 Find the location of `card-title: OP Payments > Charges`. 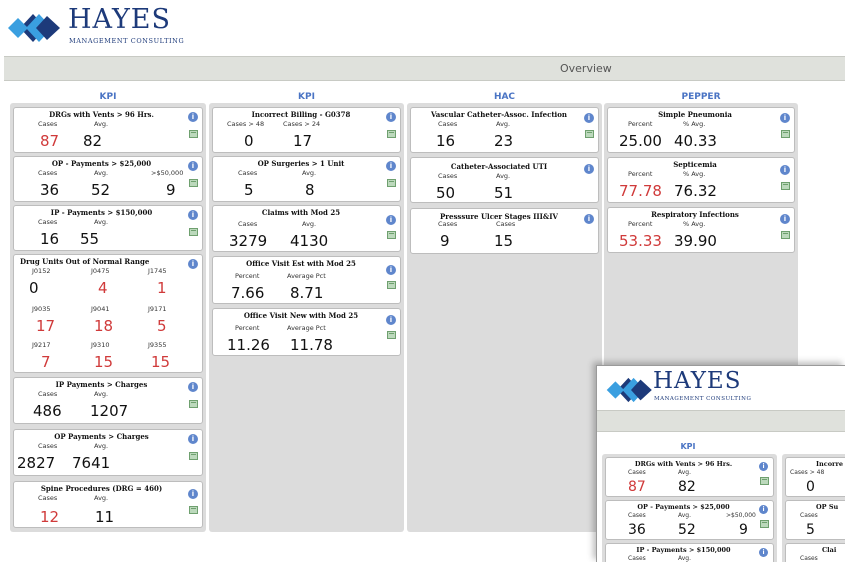

card-title: OP Payments > Charges is located at coordinates (101, 436).